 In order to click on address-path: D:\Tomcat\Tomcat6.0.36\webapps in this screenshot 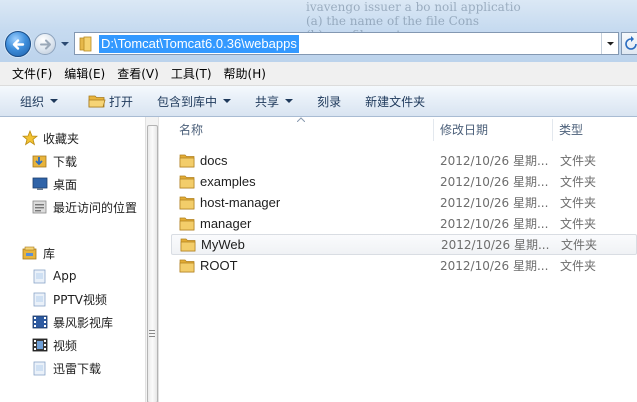, I will do `click(199, 43)`.